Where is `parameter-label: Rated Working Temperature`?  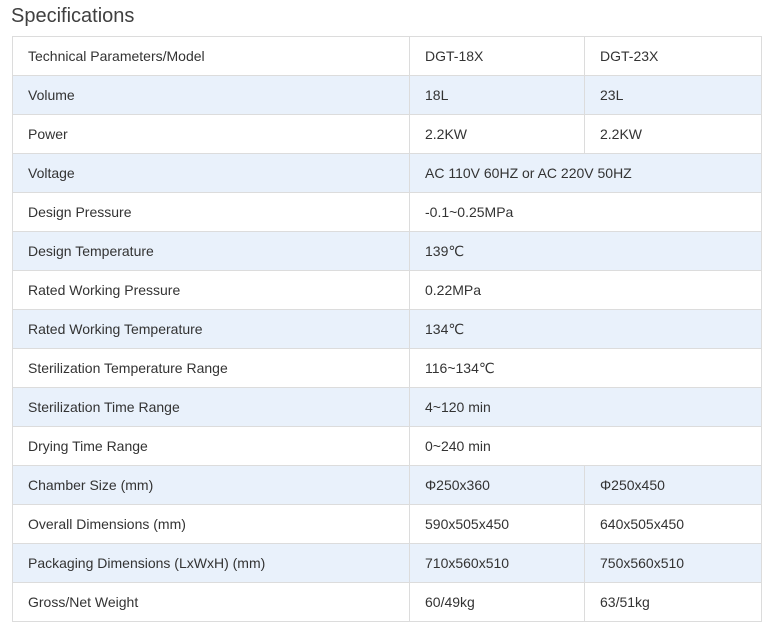 parameter-label: Rated Working Temperature is located at coordinates (211, 329).